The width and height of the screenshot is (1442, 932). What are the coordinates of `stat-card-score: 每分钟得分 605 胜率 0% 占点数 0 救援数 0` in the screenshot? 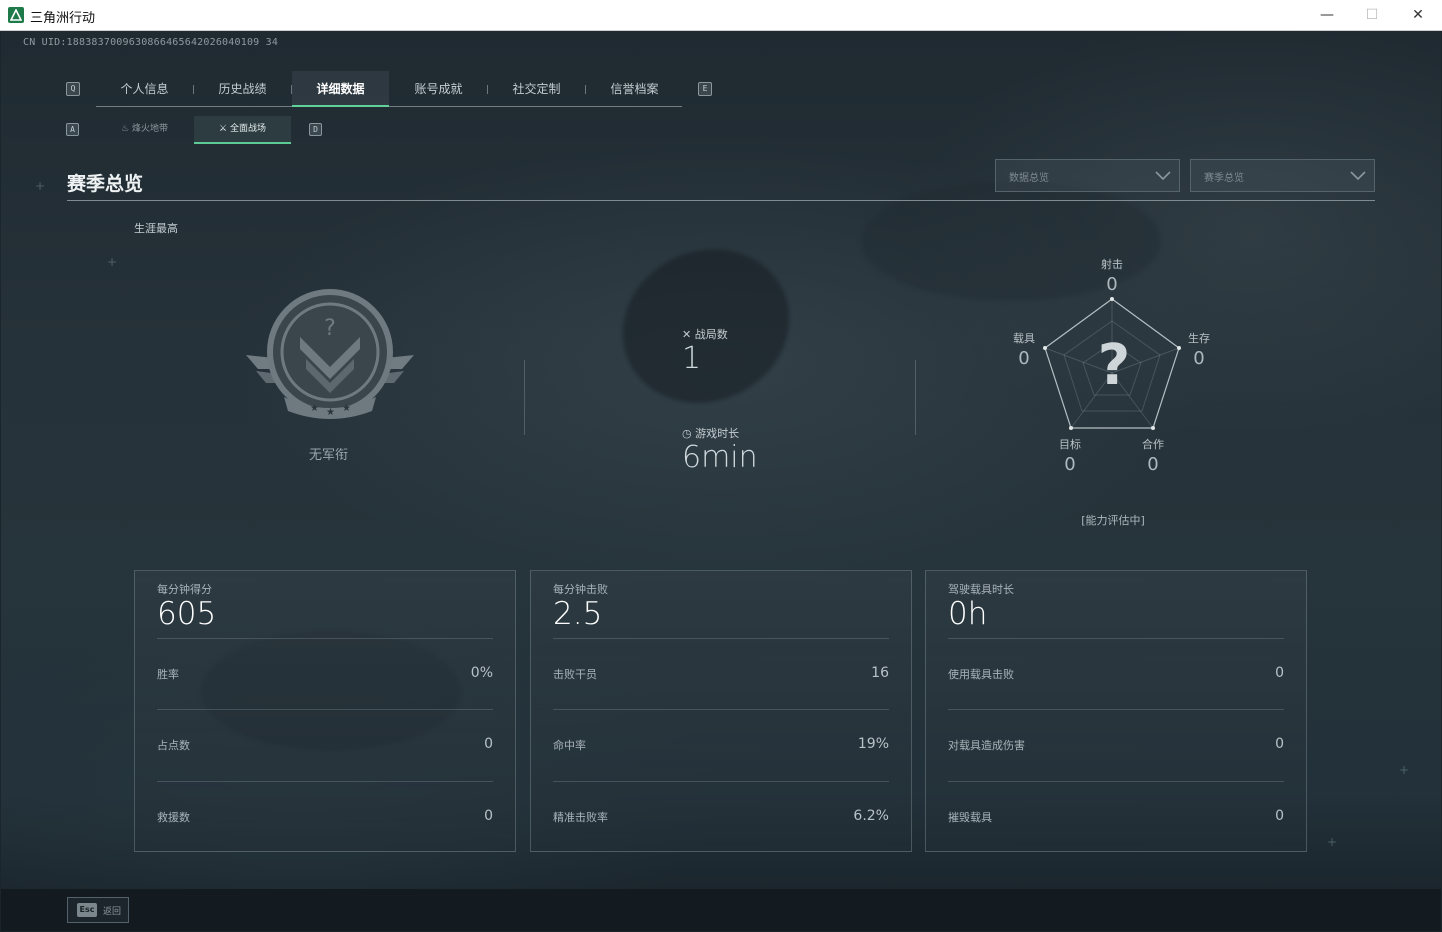 It's located at (325, 711).